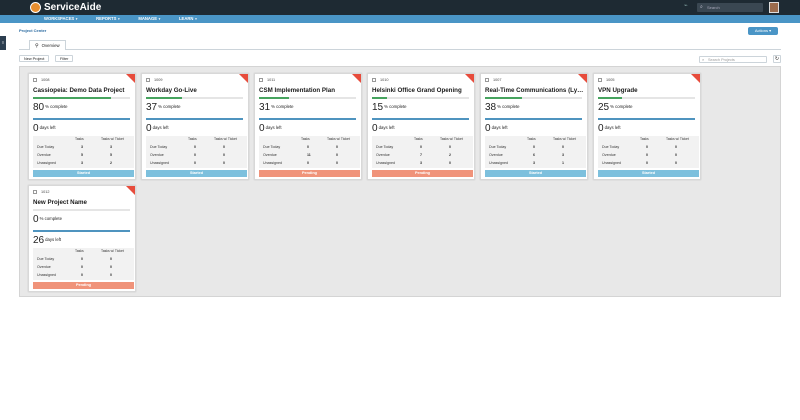 Image resolution: width=800 pixels, height=420 pixels. What do you see at coordinates (196, 90) in the screenshot?
I see `project-title: Workday Go-Live` at bounding box center [196, 90].